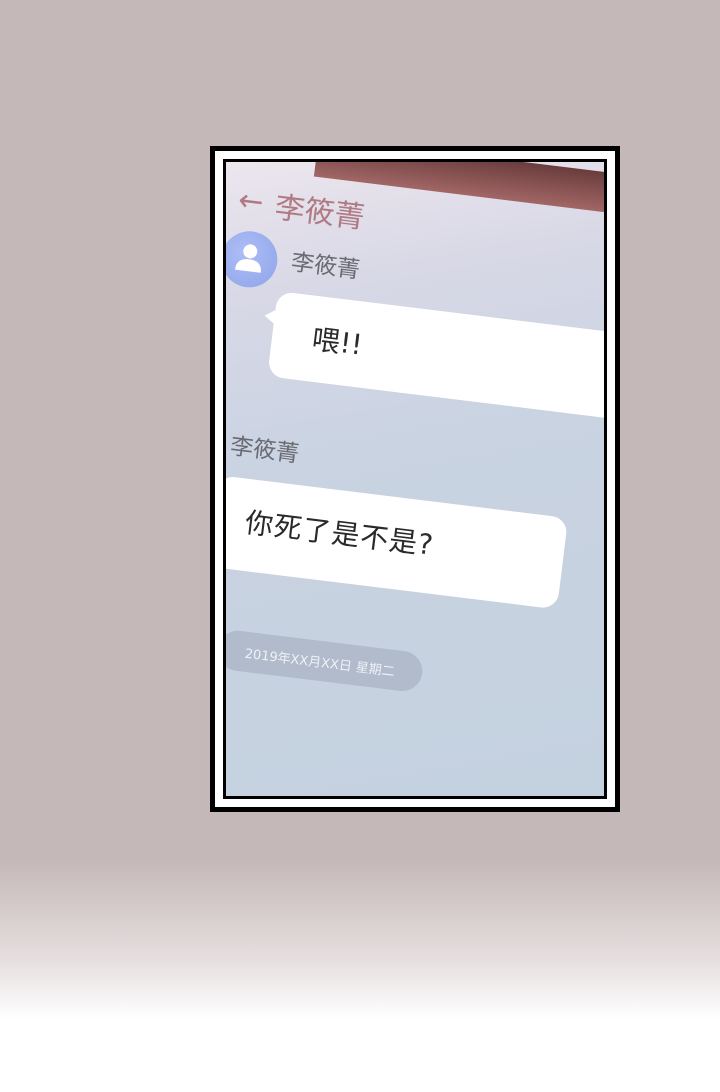 Image resolution: width=720 pixels, height=1092 pixels. What do you see at coordinates (319, 213) in the screenshot?
I see `chat-title: 李筱菁` at bounding box center [319, 213].